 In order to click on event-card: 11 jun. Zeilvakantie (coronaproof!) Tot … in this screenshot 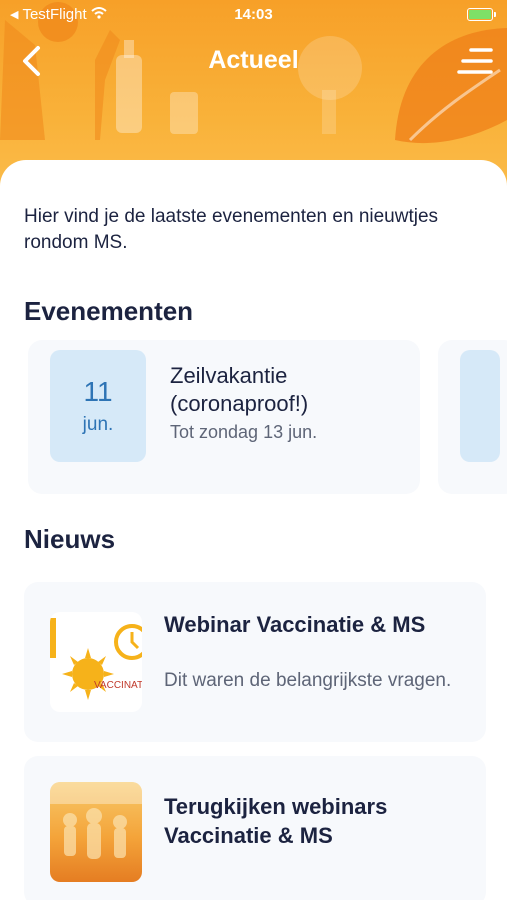, I will do `click(224, 417)`.